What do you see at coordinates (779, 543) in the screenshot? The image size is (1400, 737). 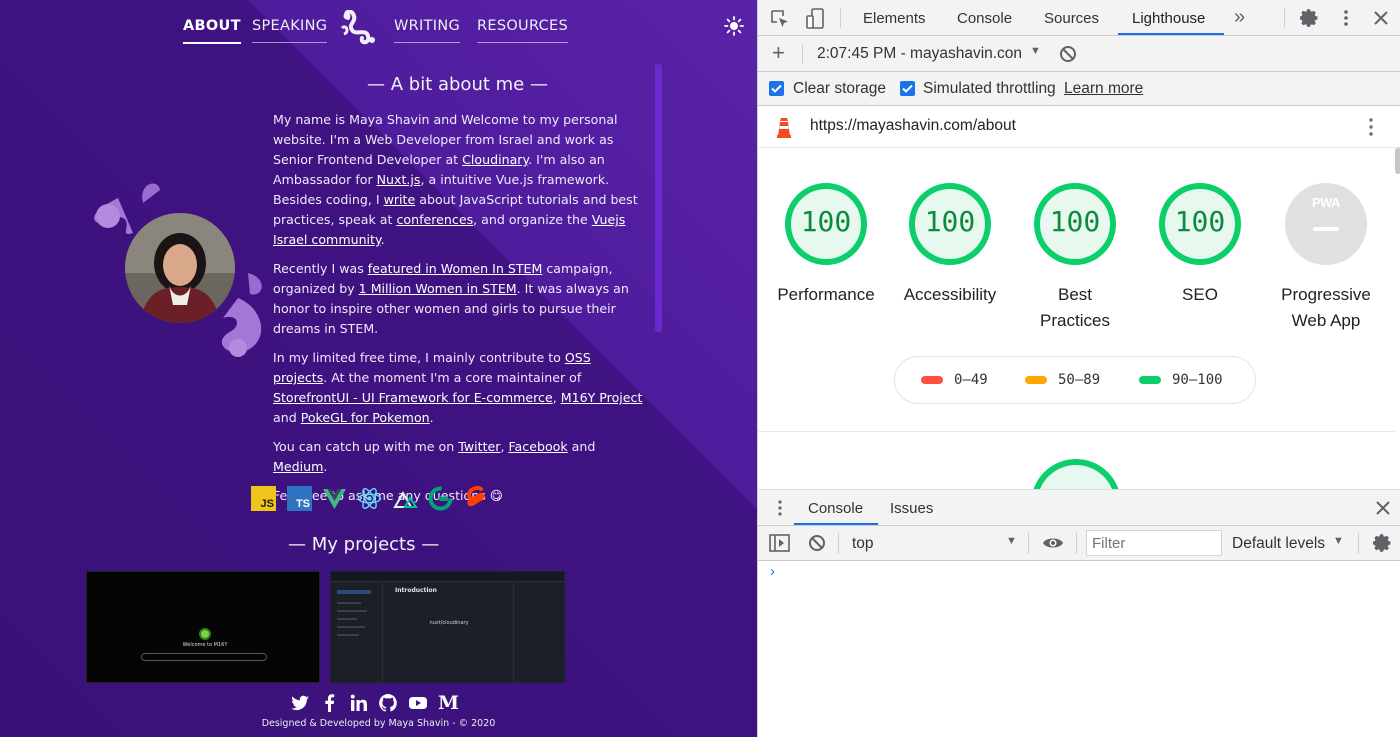 I see `show-sidebar-icon` at bounding box center [779, 543].